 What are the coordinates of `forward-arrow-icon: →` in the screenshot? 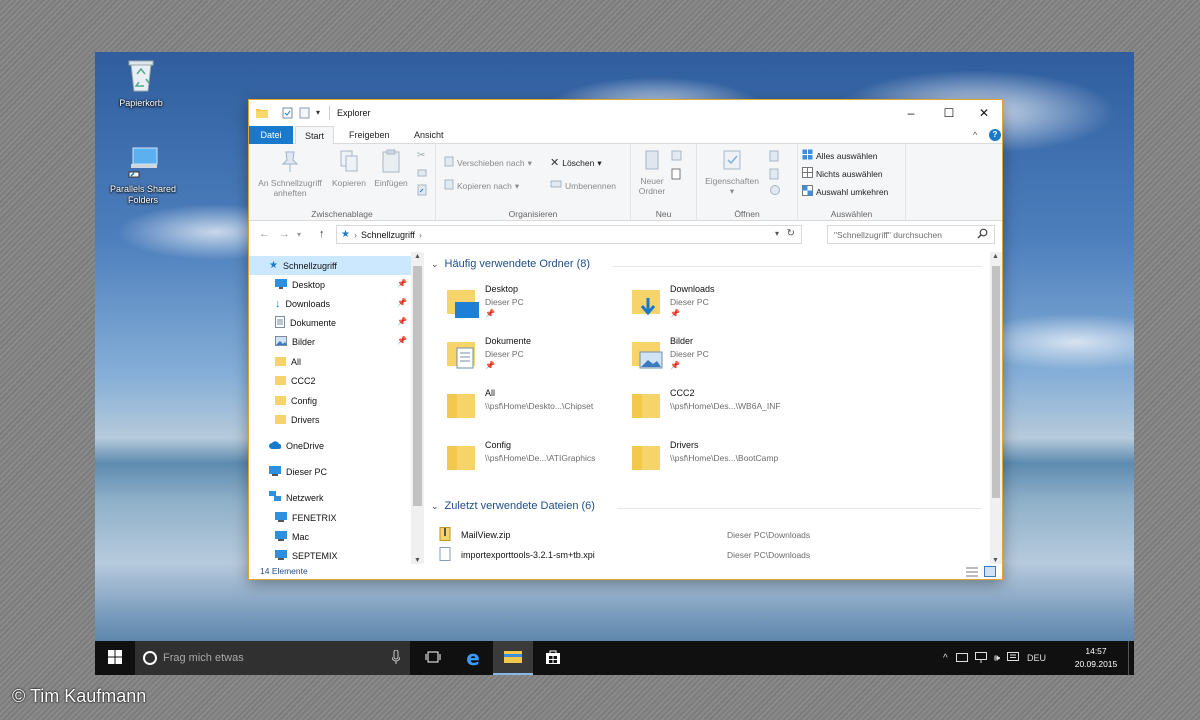 It's located at (284, 234).